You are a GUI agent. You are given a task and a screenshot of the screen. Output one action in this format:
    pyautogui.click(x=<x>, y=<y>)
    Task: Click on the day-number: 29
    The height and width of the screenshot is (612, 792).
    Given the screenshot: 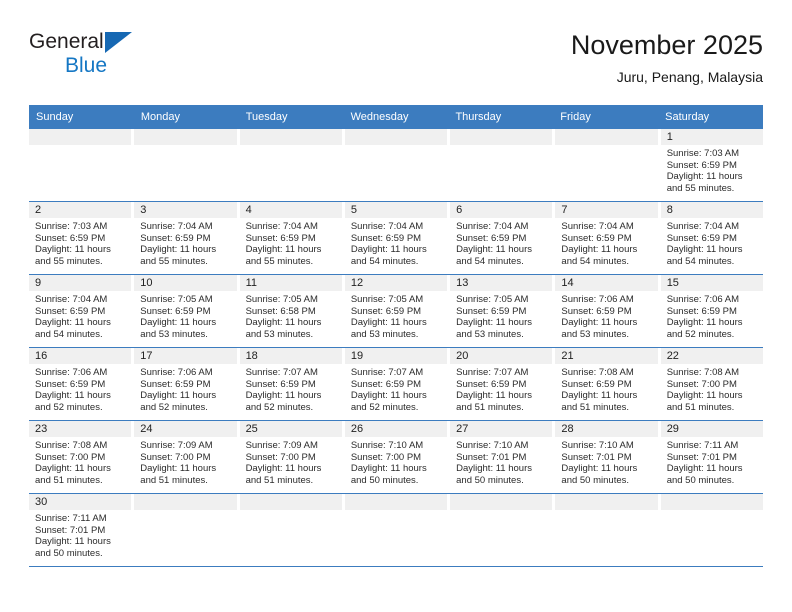 What is the action you would take?
    pyautogui.click(x=711, y=429)
    